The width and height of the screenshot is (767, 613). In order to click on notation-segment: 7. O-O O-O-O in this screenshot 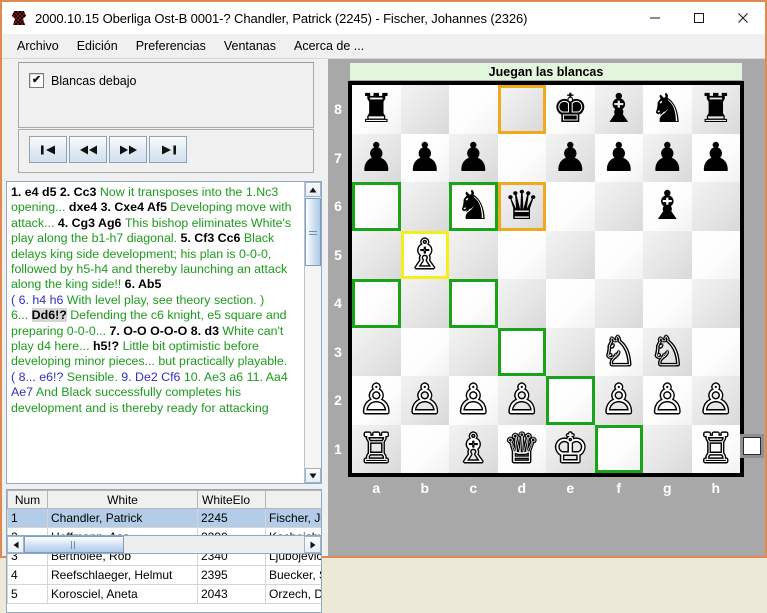, I will do `click(150, 331)`.